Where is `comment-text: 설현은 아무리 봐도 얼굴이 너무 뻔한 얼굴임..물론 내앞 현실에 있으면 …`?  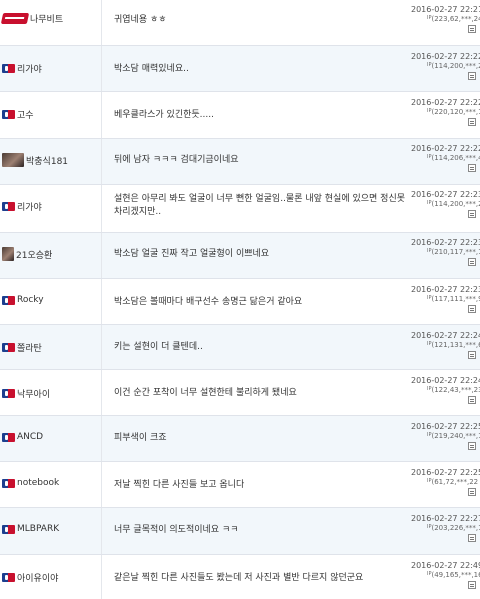
comment-text: 설현은 아무리 봐도 얼굴이 너무 뻔한 얼굴임..물론 내앞 현실에 있으면 … is located at coordinates (260, 205).